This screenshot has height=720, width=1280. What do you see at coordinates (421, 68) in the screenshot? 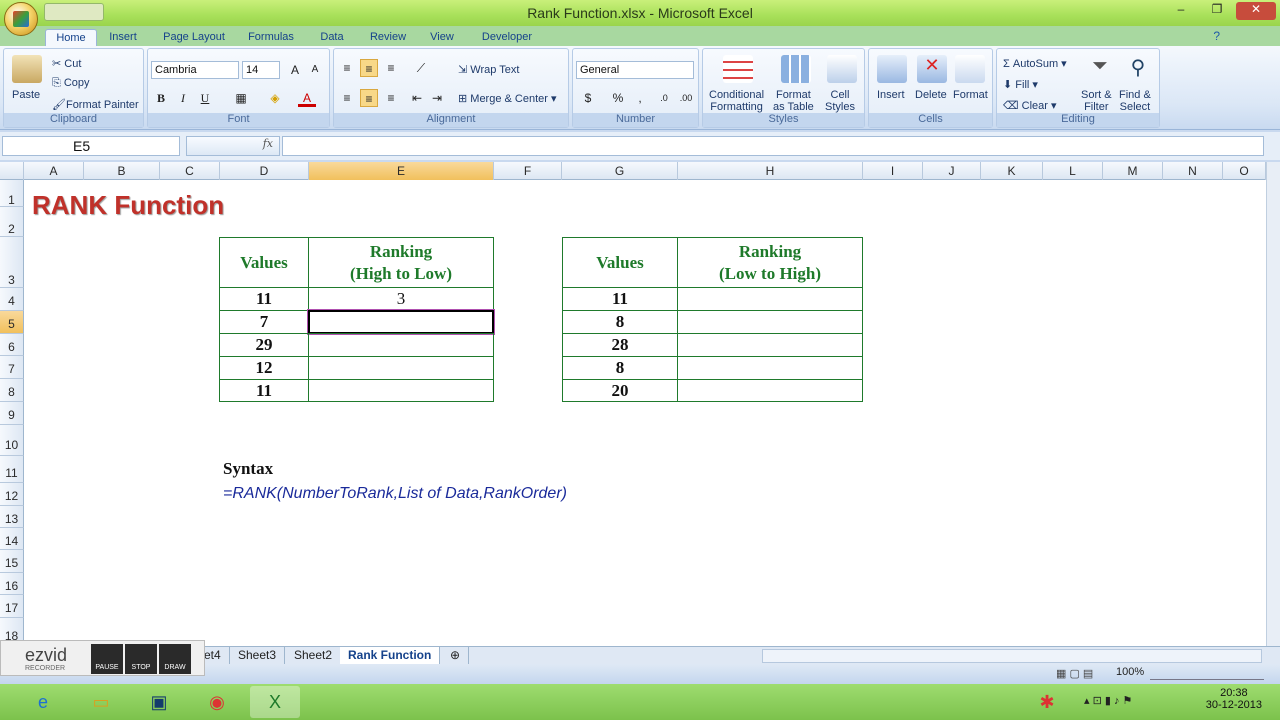
I see `orientation-icon: ⟋` at bounding box center [421, 68].